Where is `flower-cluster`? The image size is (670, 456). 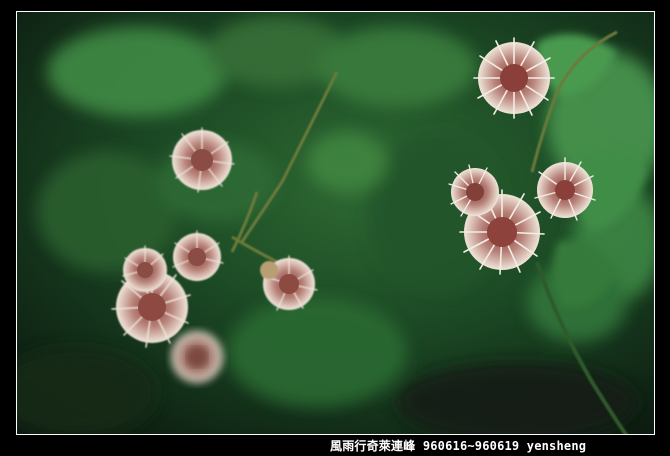 flower-cluster is located at coordinates (197, 357).